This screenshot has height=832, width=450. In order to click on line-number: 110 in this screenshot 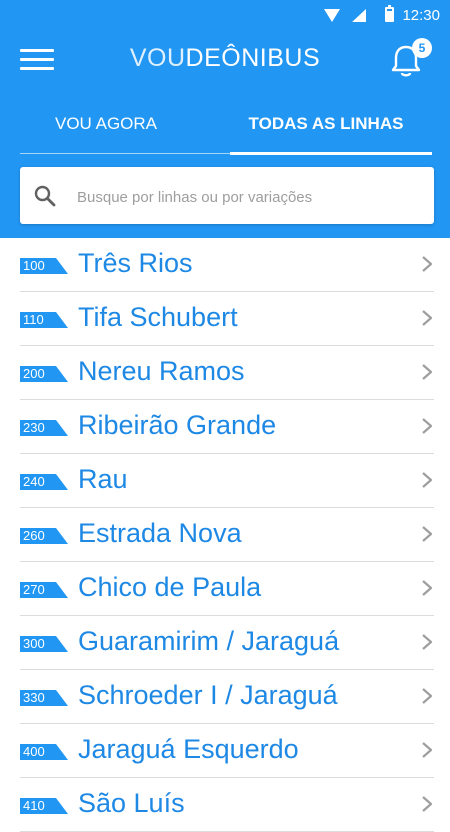, I will do `click(33, 319)`.